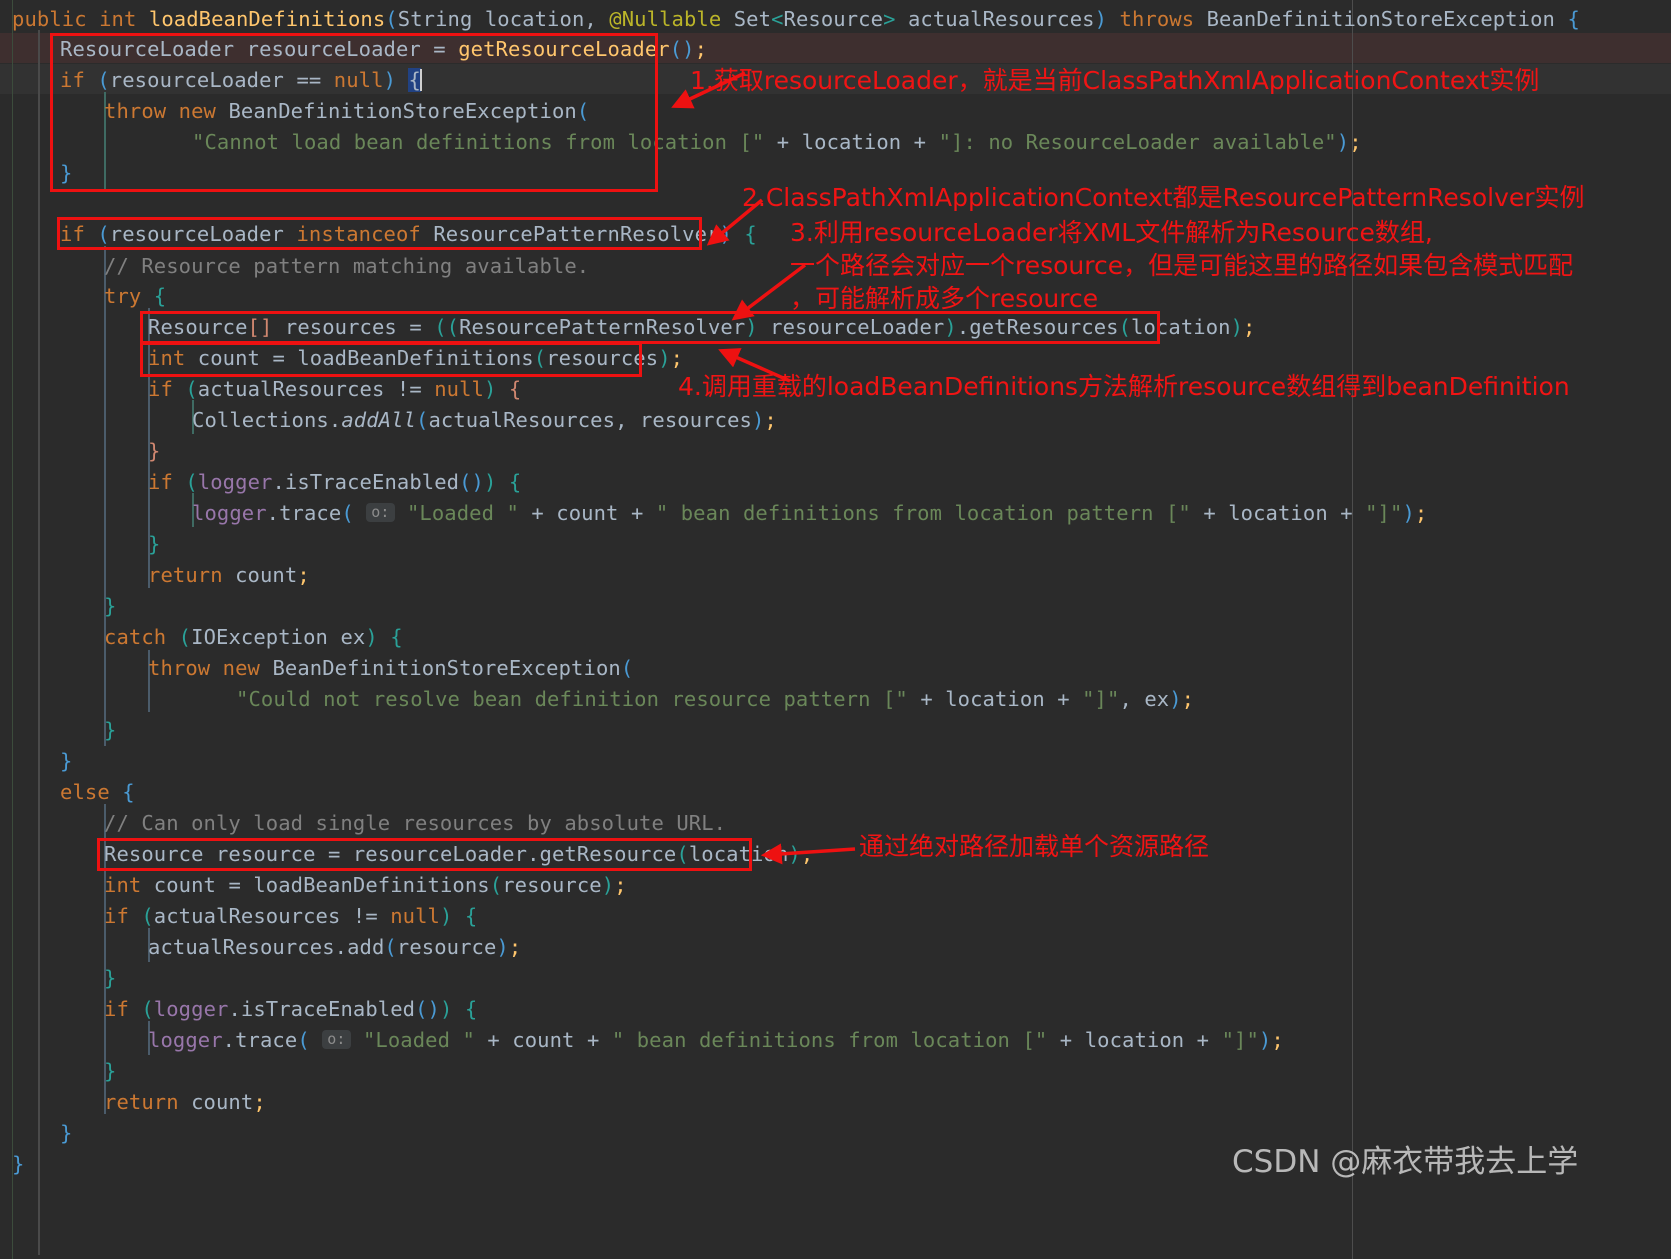 The height and width of the screenshot is (1259, 1671). Describe the element at coordinates (241, 80) in the screenshot. I see `code-line: if (resourceLoader == null) {` at that location.